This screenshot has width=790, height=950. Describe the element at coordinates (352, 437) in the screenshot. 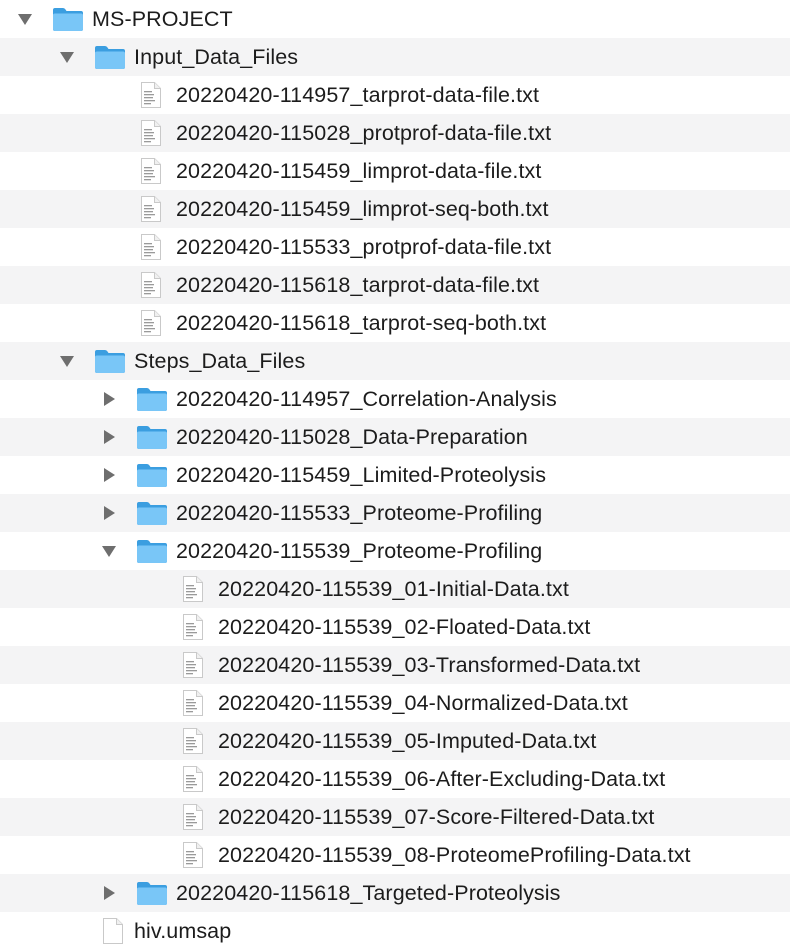

I see `folder-name: 20220420-115028_Data-Preparation` at that location.